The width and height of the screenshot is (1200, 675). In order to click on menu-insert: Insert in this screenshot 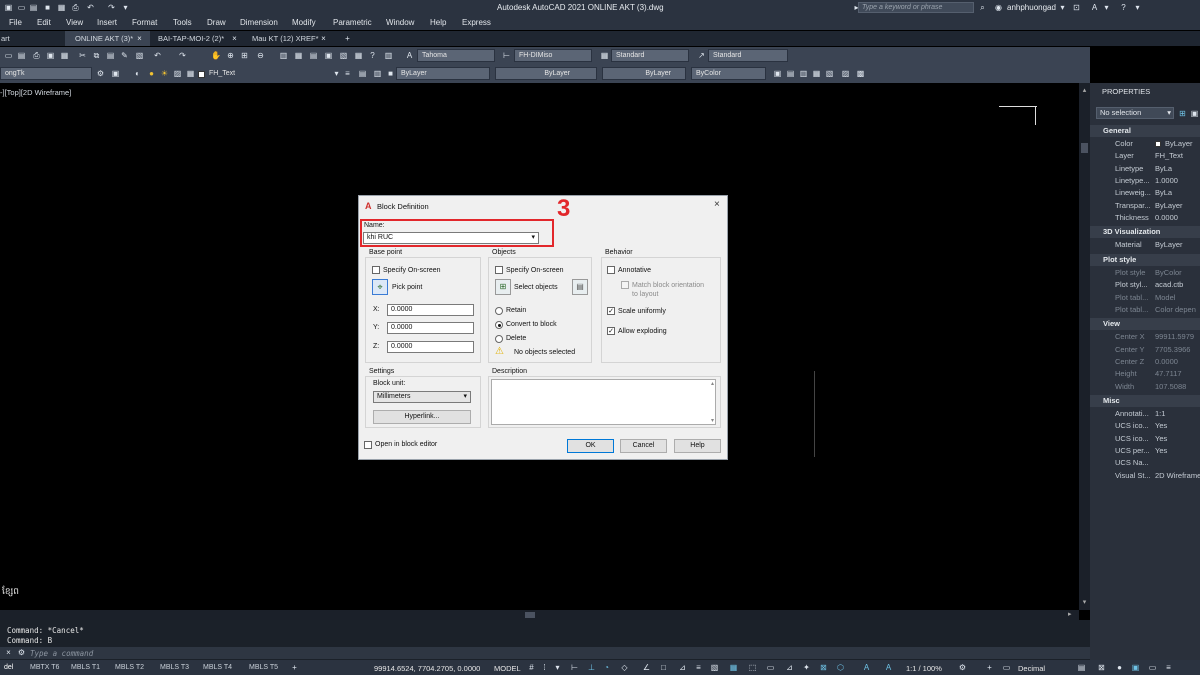, I will do `click(107, 22)`.